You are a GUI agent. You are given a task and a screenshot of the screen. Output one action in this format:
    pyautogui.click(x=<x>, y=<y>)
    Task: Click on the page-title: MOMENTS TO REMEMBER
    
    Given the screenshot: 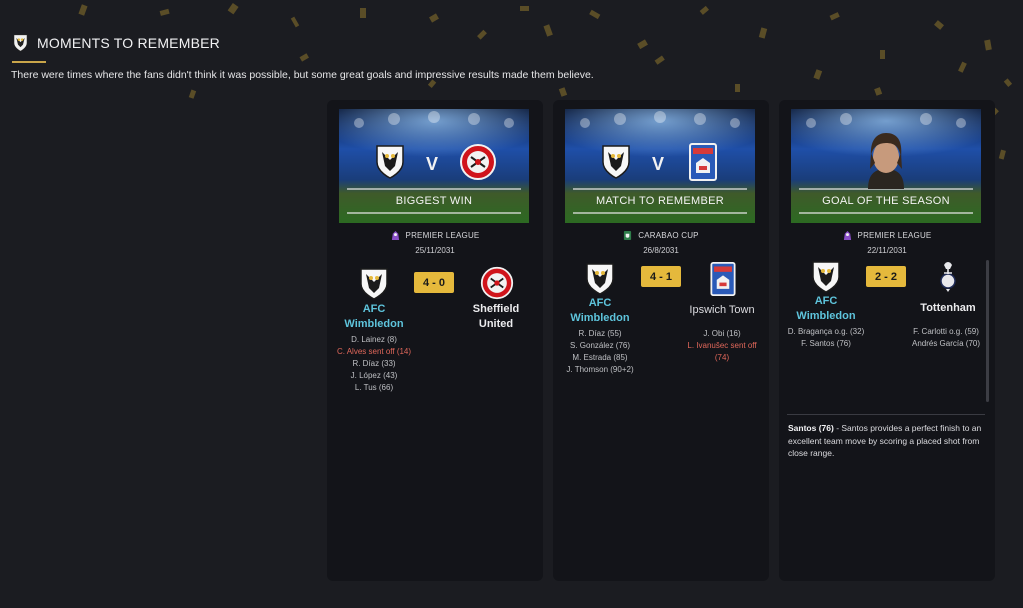 What is the action you would take?
    pyautogui.click(x=128, y=43)
    